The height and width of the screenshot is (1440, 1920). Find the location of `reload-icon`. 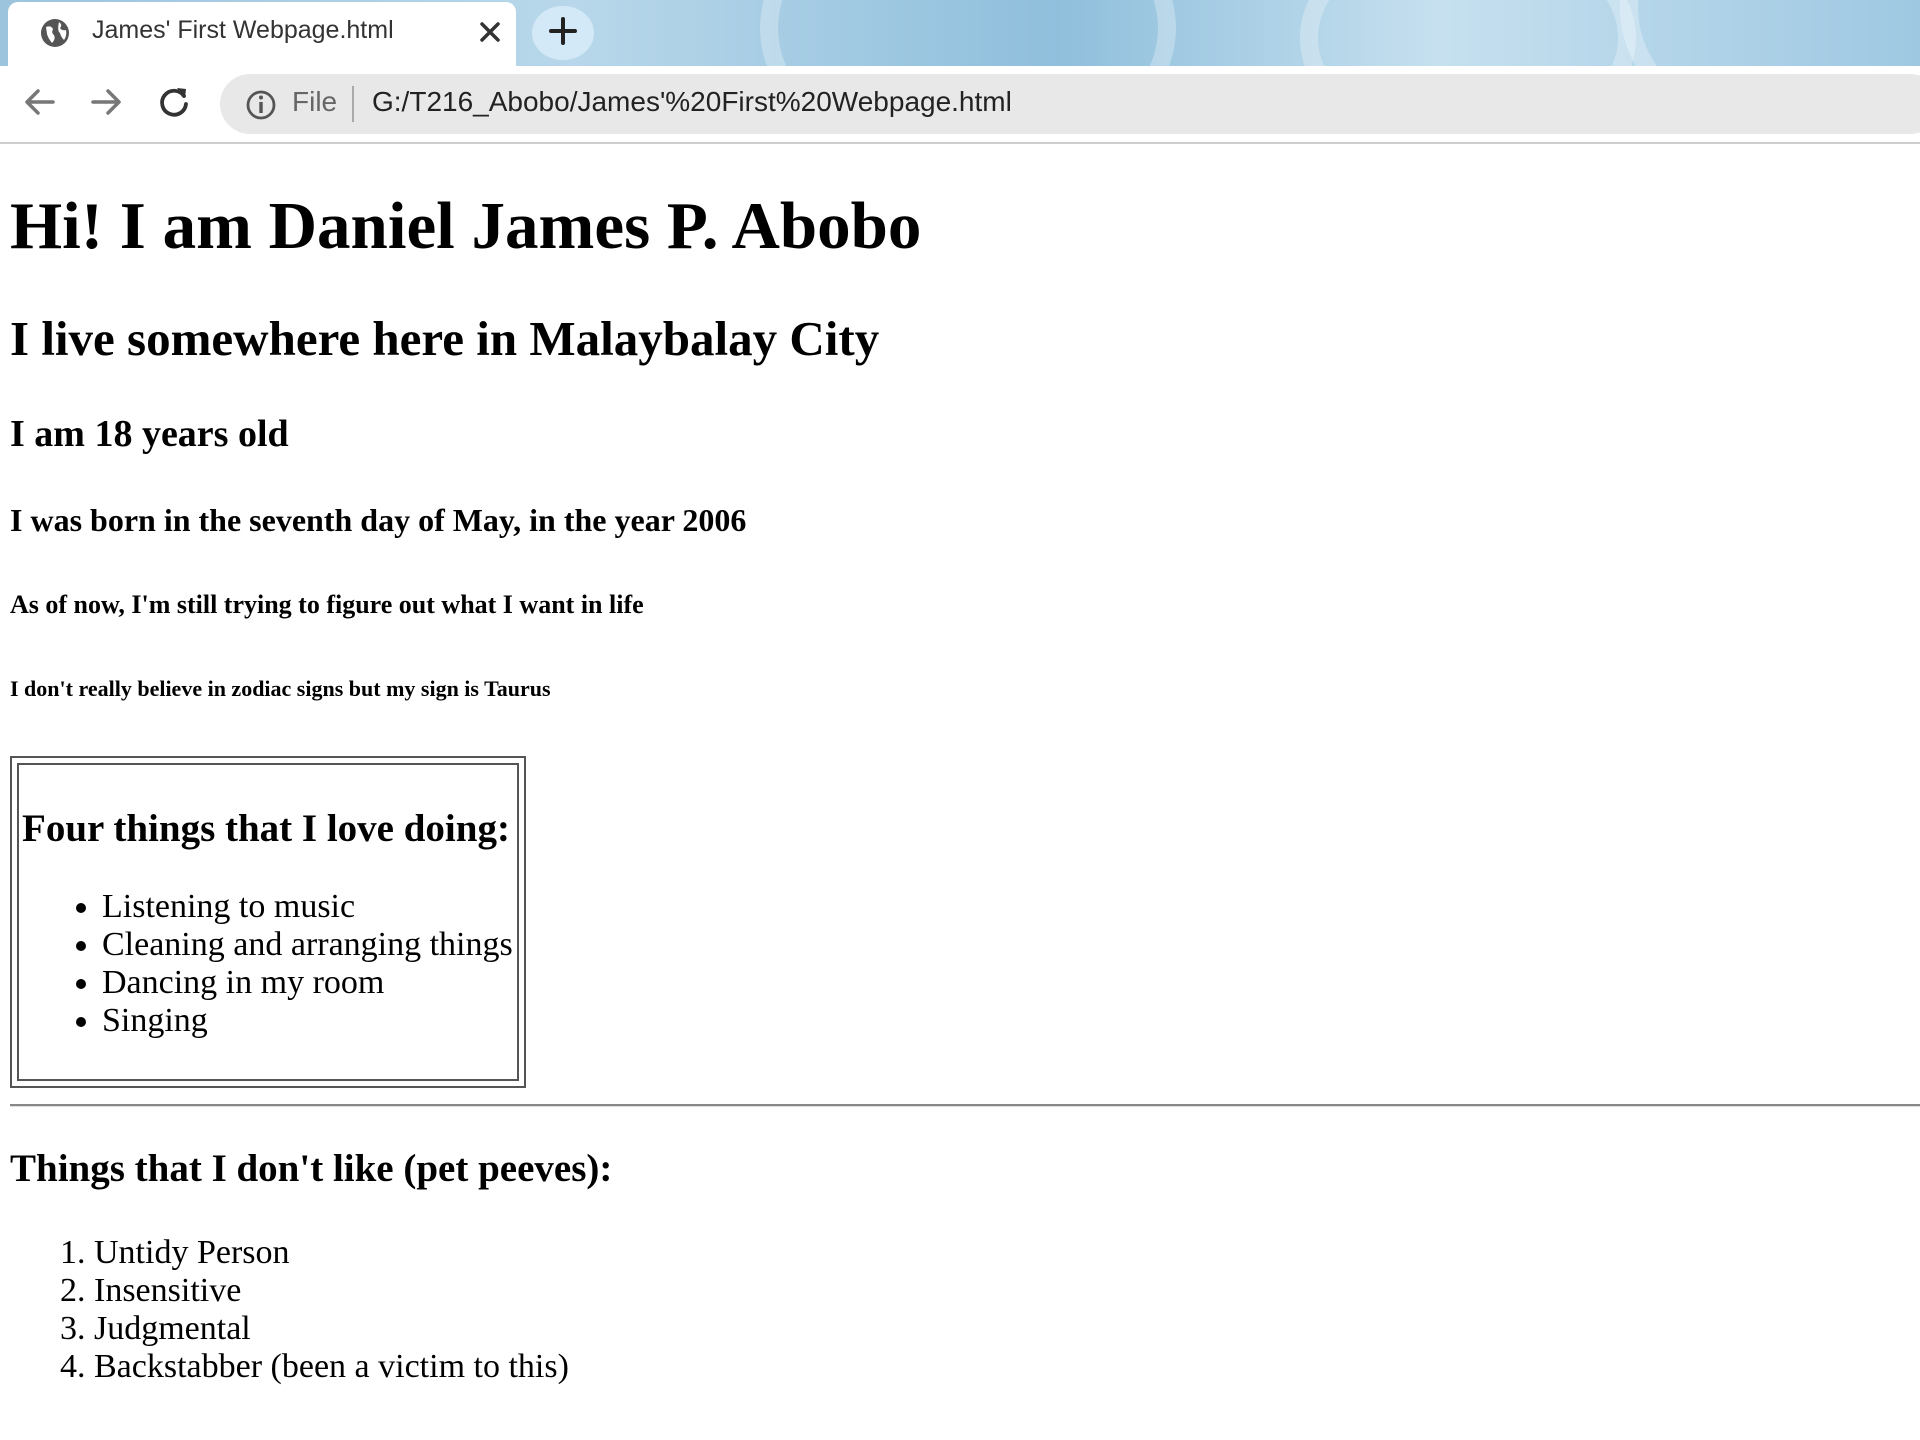

reload-icon is located at coordinates (174, 104).